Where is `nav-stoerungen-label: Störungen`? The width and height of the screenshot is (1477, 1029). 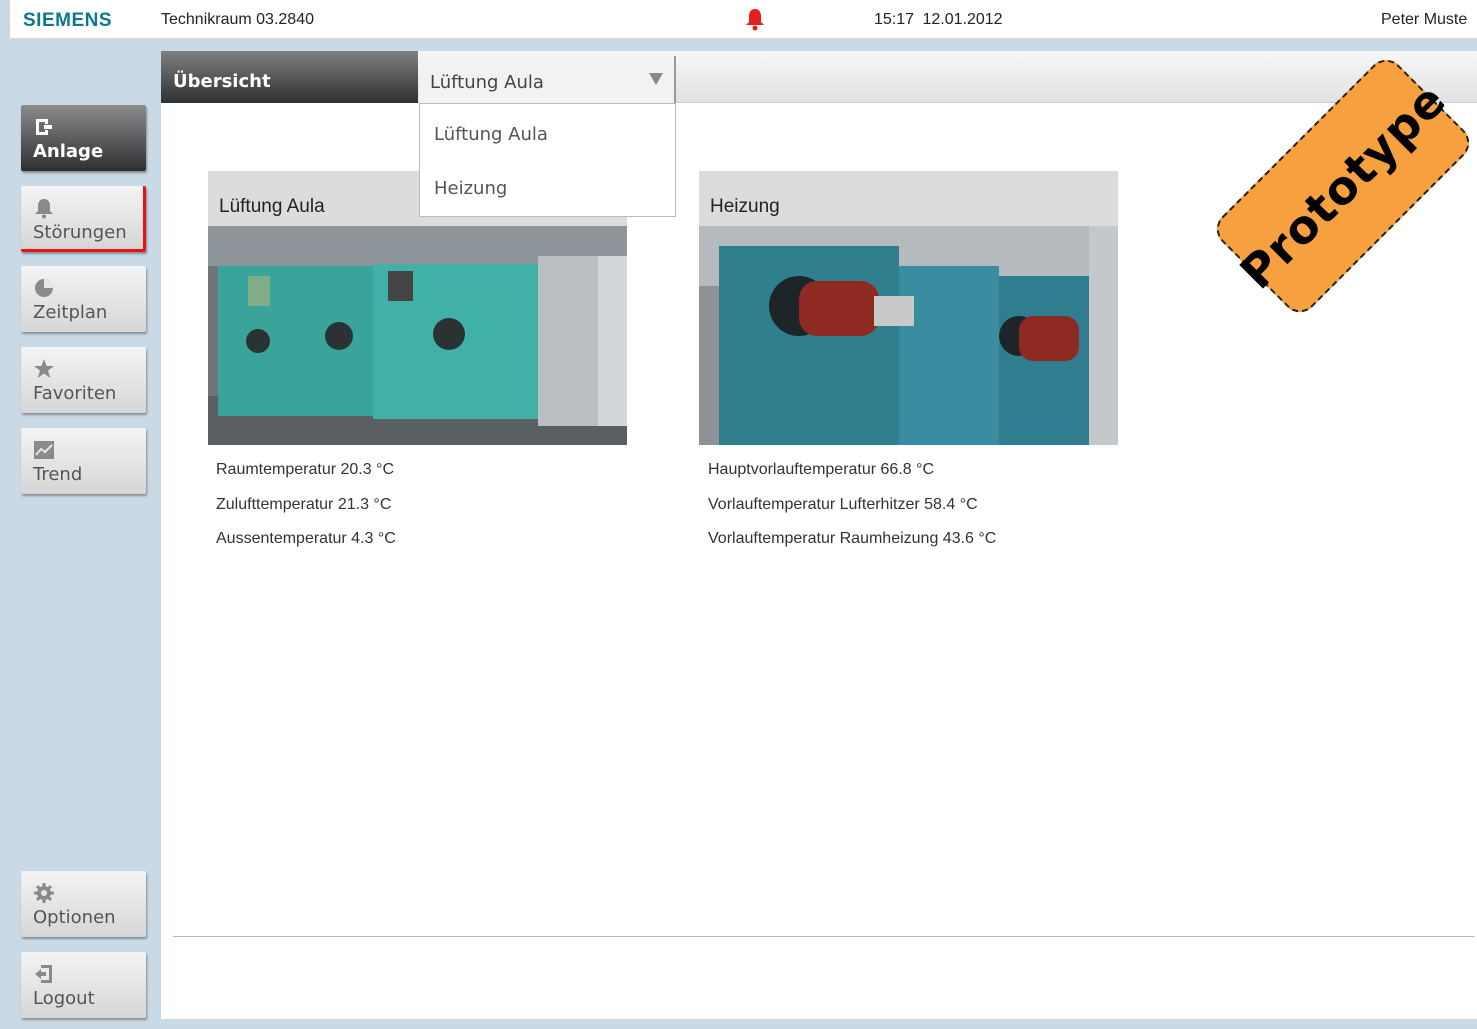
nav-stoerungen-label: Störungen is located at coordinates (80, 232).